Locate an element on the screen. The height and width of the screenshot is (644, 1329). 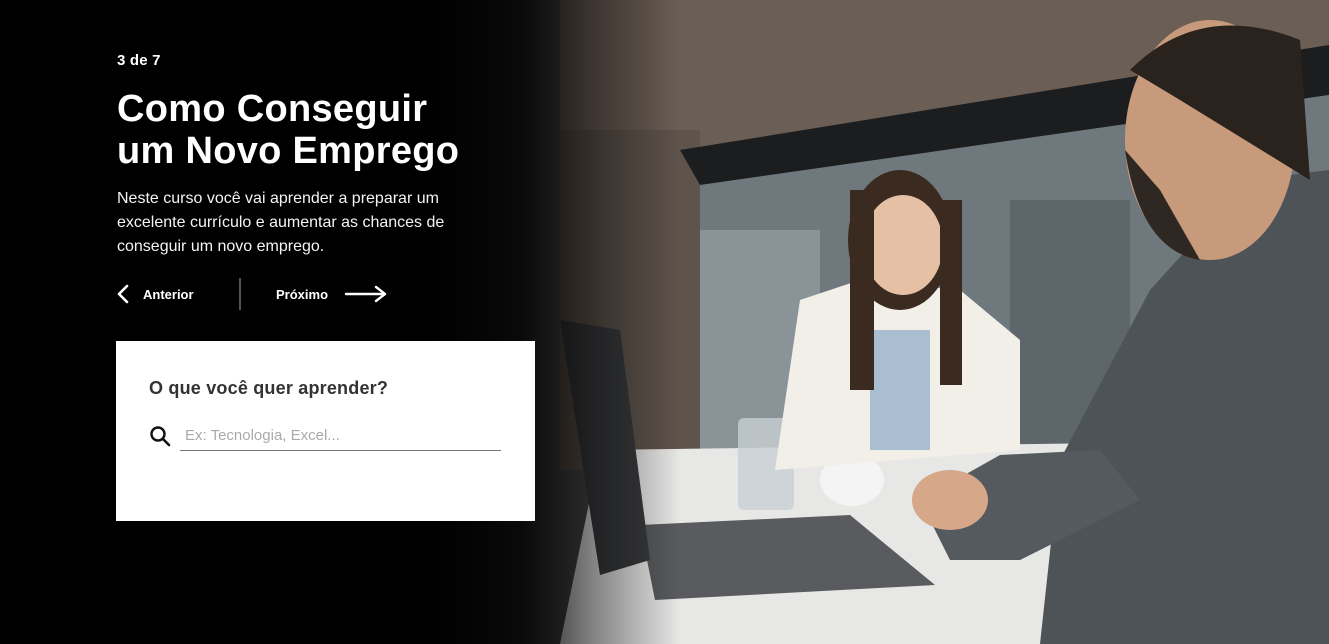
slide-counter: 3 de 7 is located at coordinates (139, 60).